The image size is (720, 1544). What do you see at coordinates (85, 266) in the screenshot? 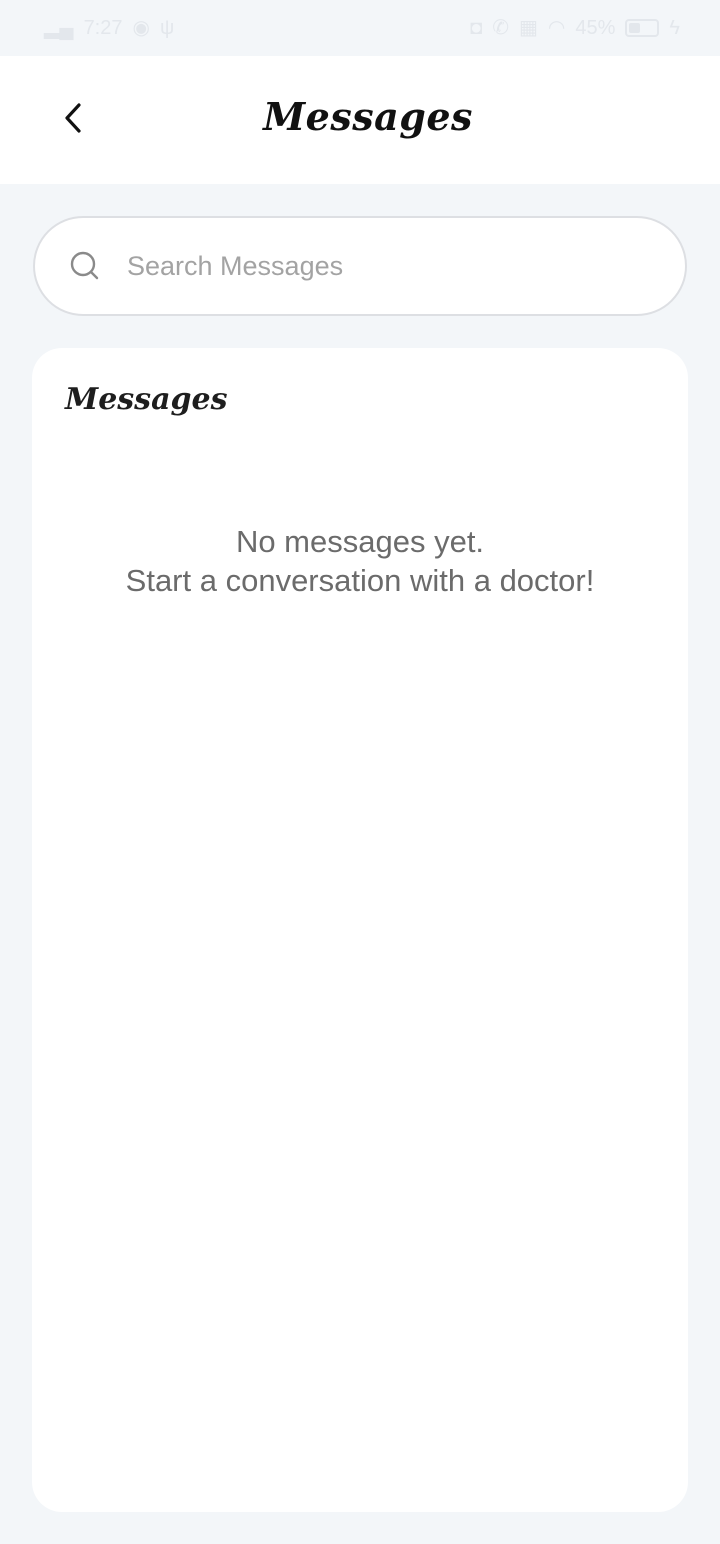
I see `search-icon` at bounding box center [85, 266].